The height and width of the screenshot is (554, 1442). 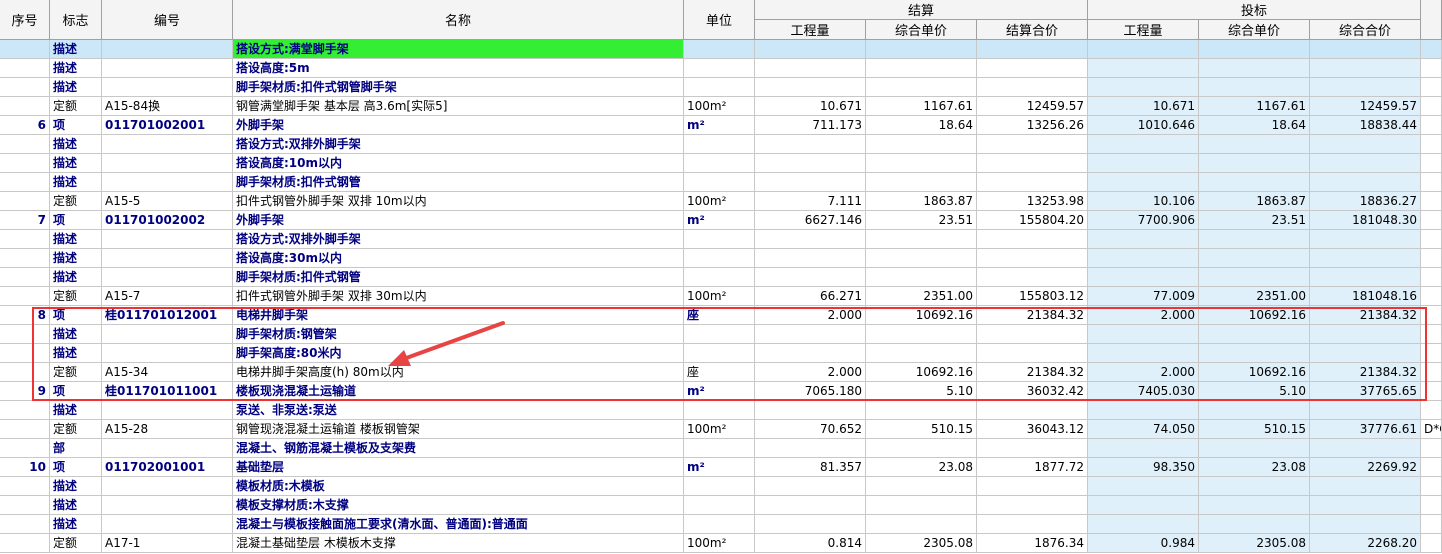 What do you see at coordinates (1032, 201) in the screenshot?
I see `cell-t1: 13253.98` at bounding box center [1032, 201].